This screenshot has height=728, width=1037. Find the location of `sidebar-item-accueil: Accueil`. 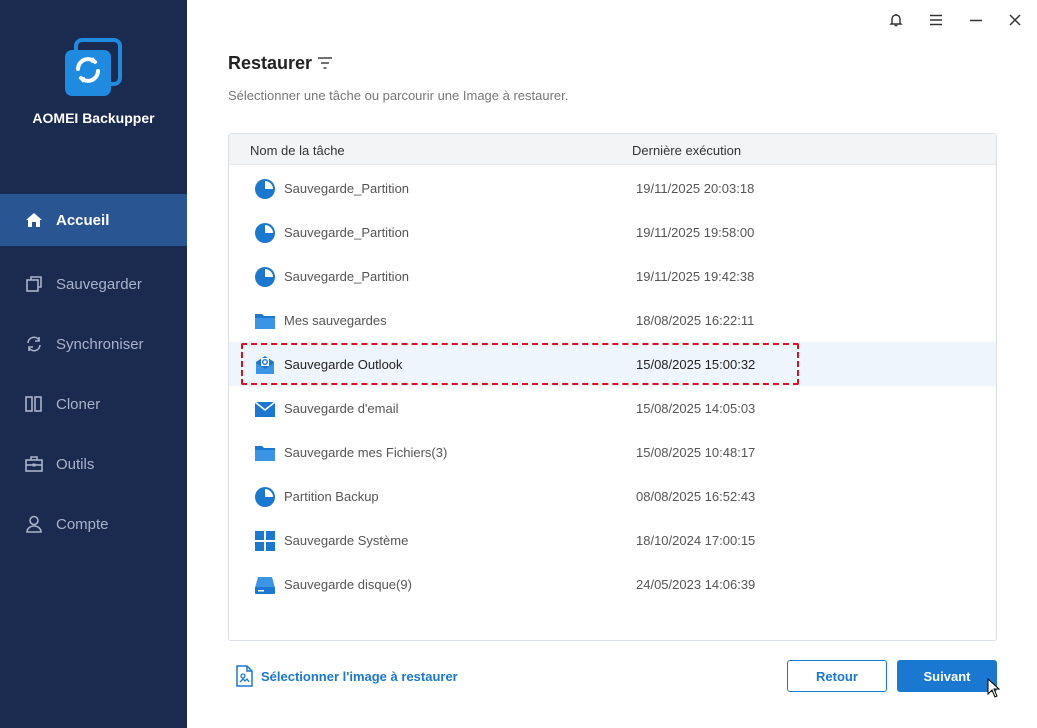

sidebar-item-accueil: Accueil is located at coordinates (93, 220).